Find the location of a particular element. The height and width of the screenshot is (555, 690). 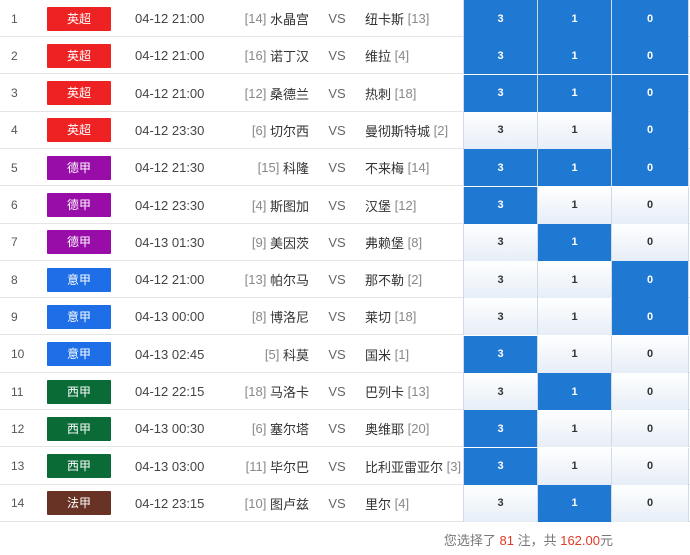

home-name: 塞尔塔 is located at coordinates (289, 430).